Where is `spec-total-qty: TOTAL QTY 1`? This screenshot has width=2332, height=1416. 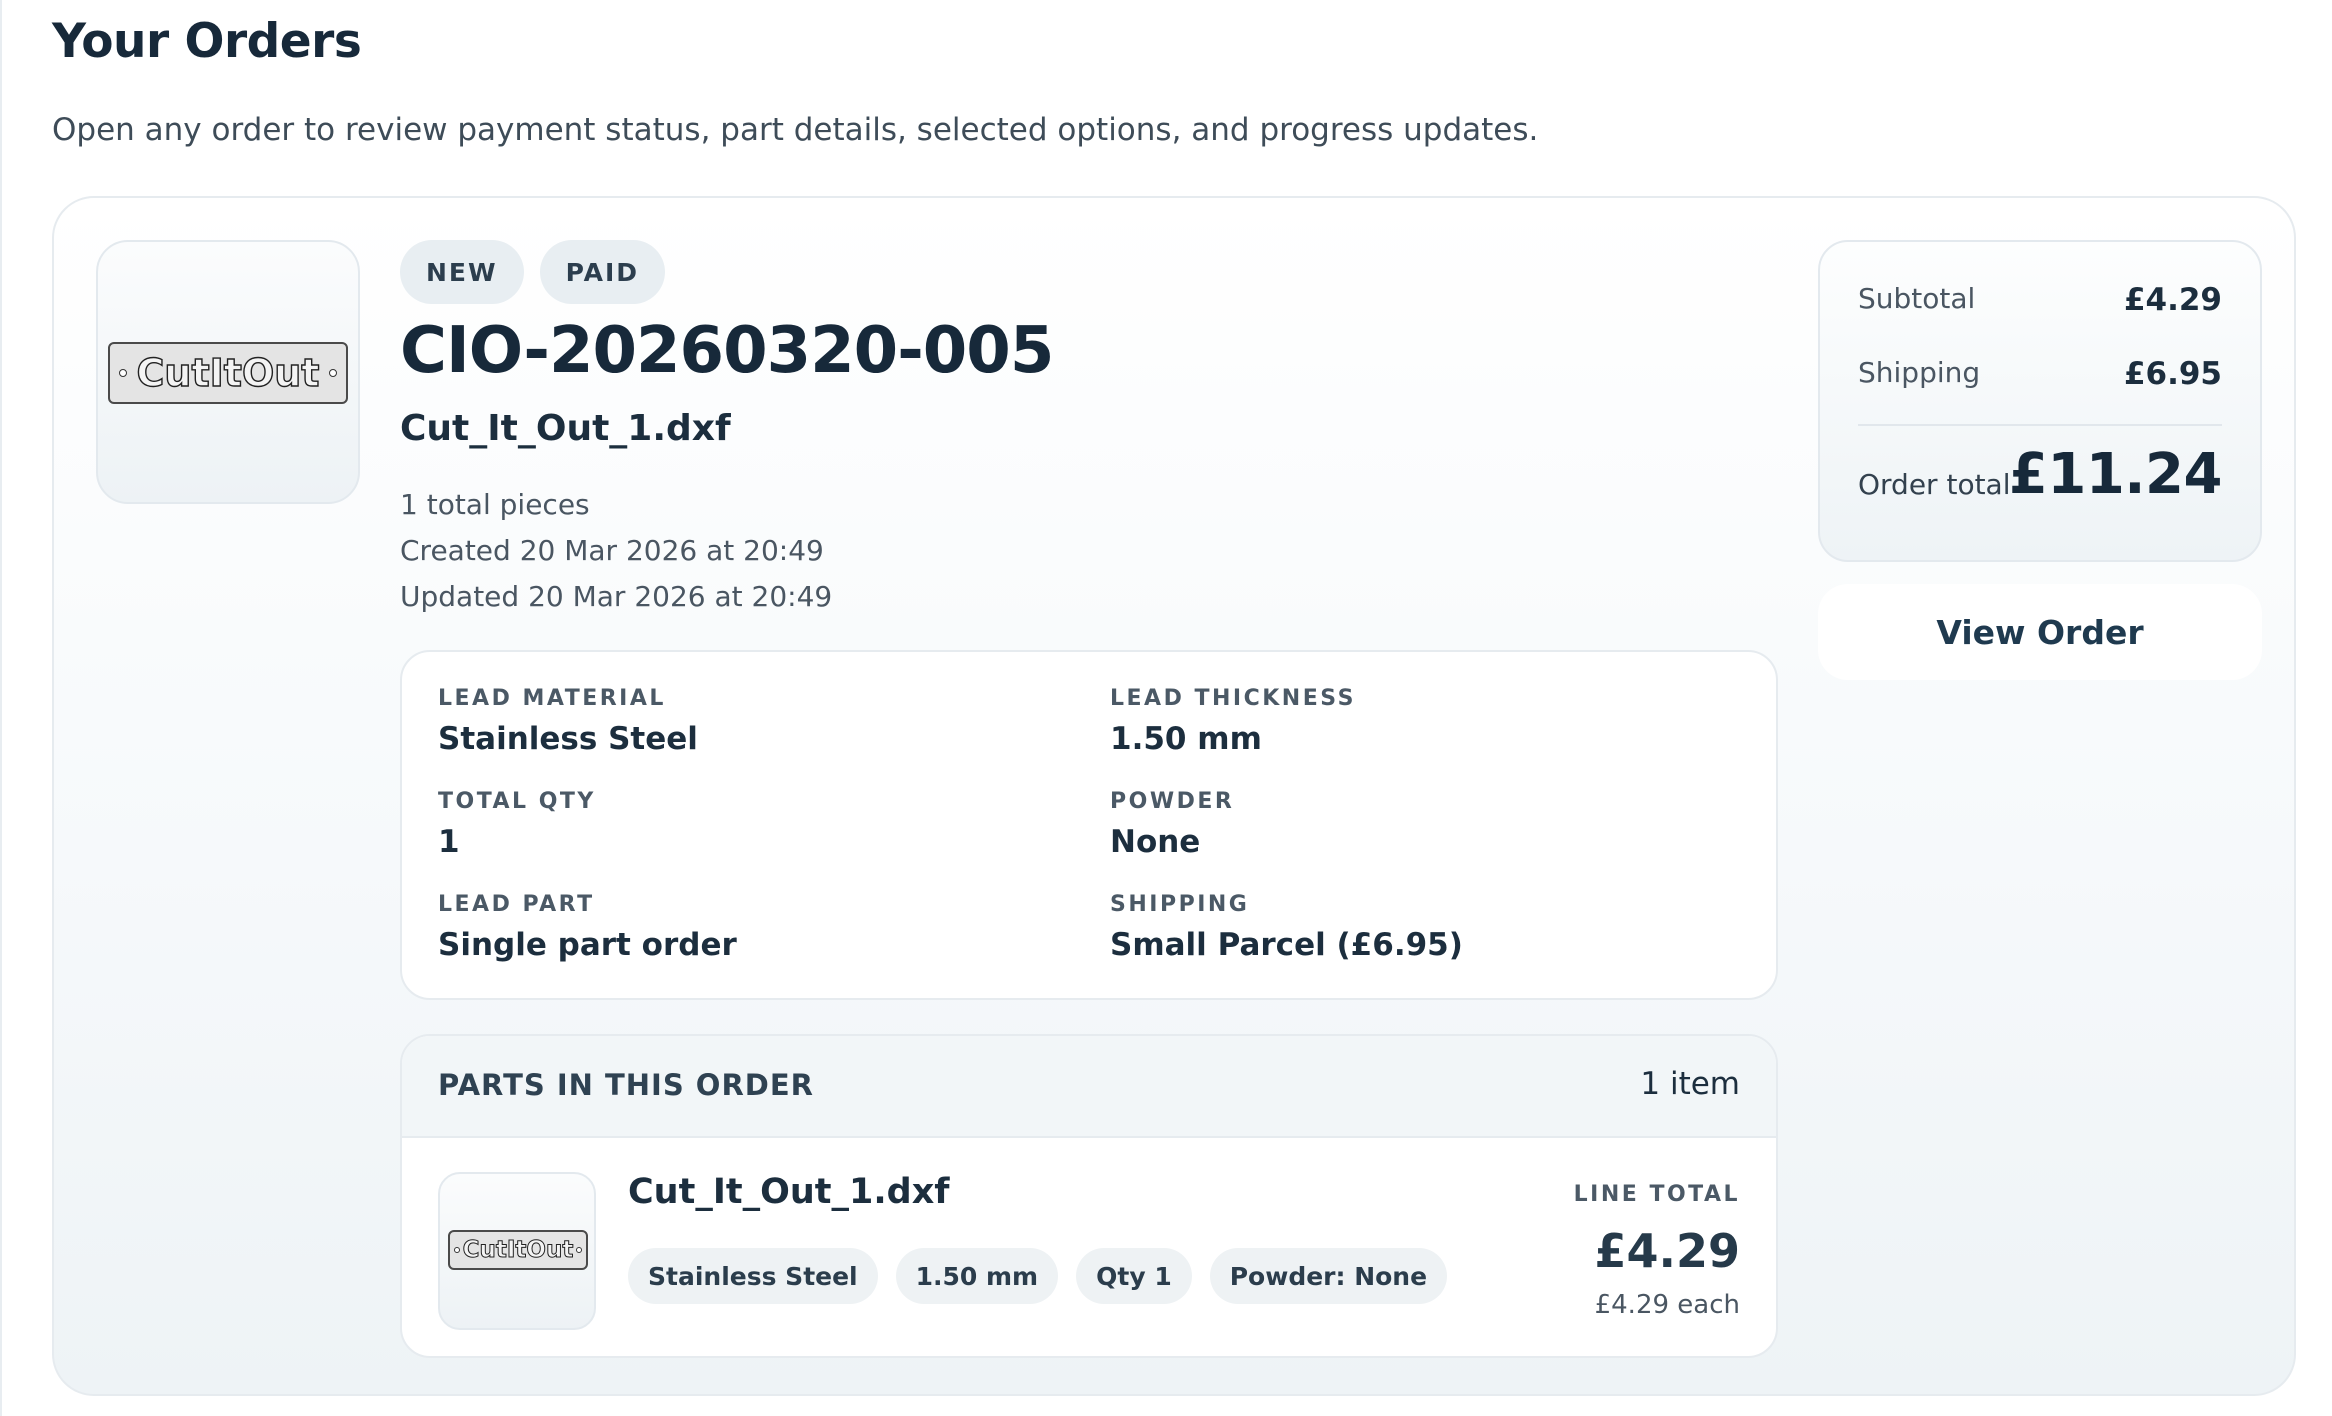
spec-total-qty: TOTAL QTY 1 is located at coordinates (517, 824).